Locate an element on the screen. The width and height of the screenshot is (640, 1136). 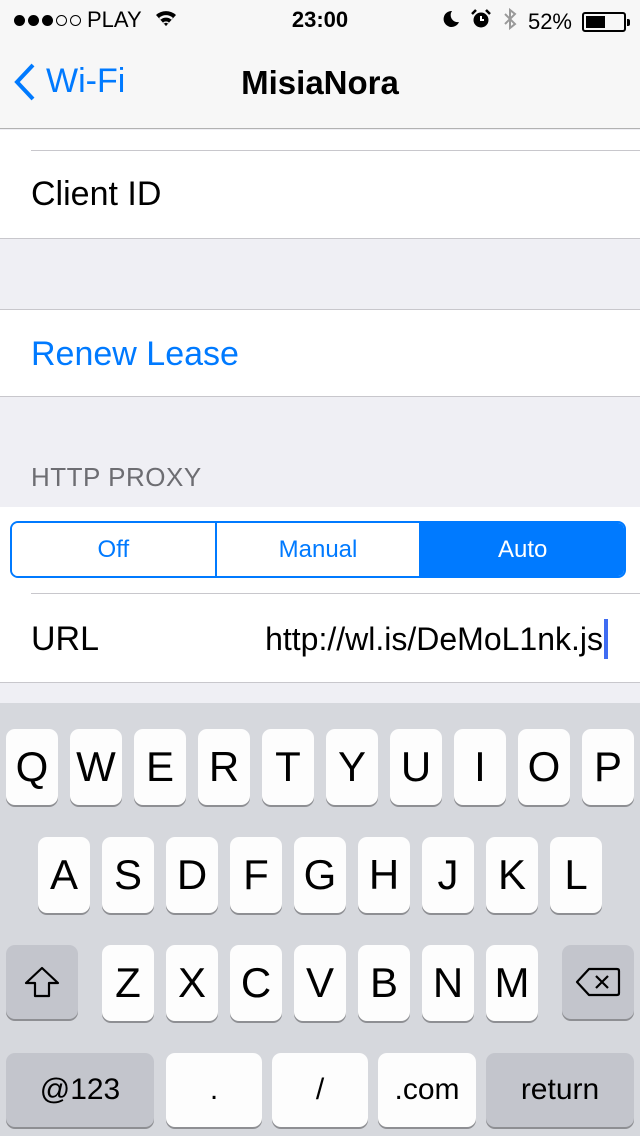
key-z: Z is located at coordinates (128, 983).